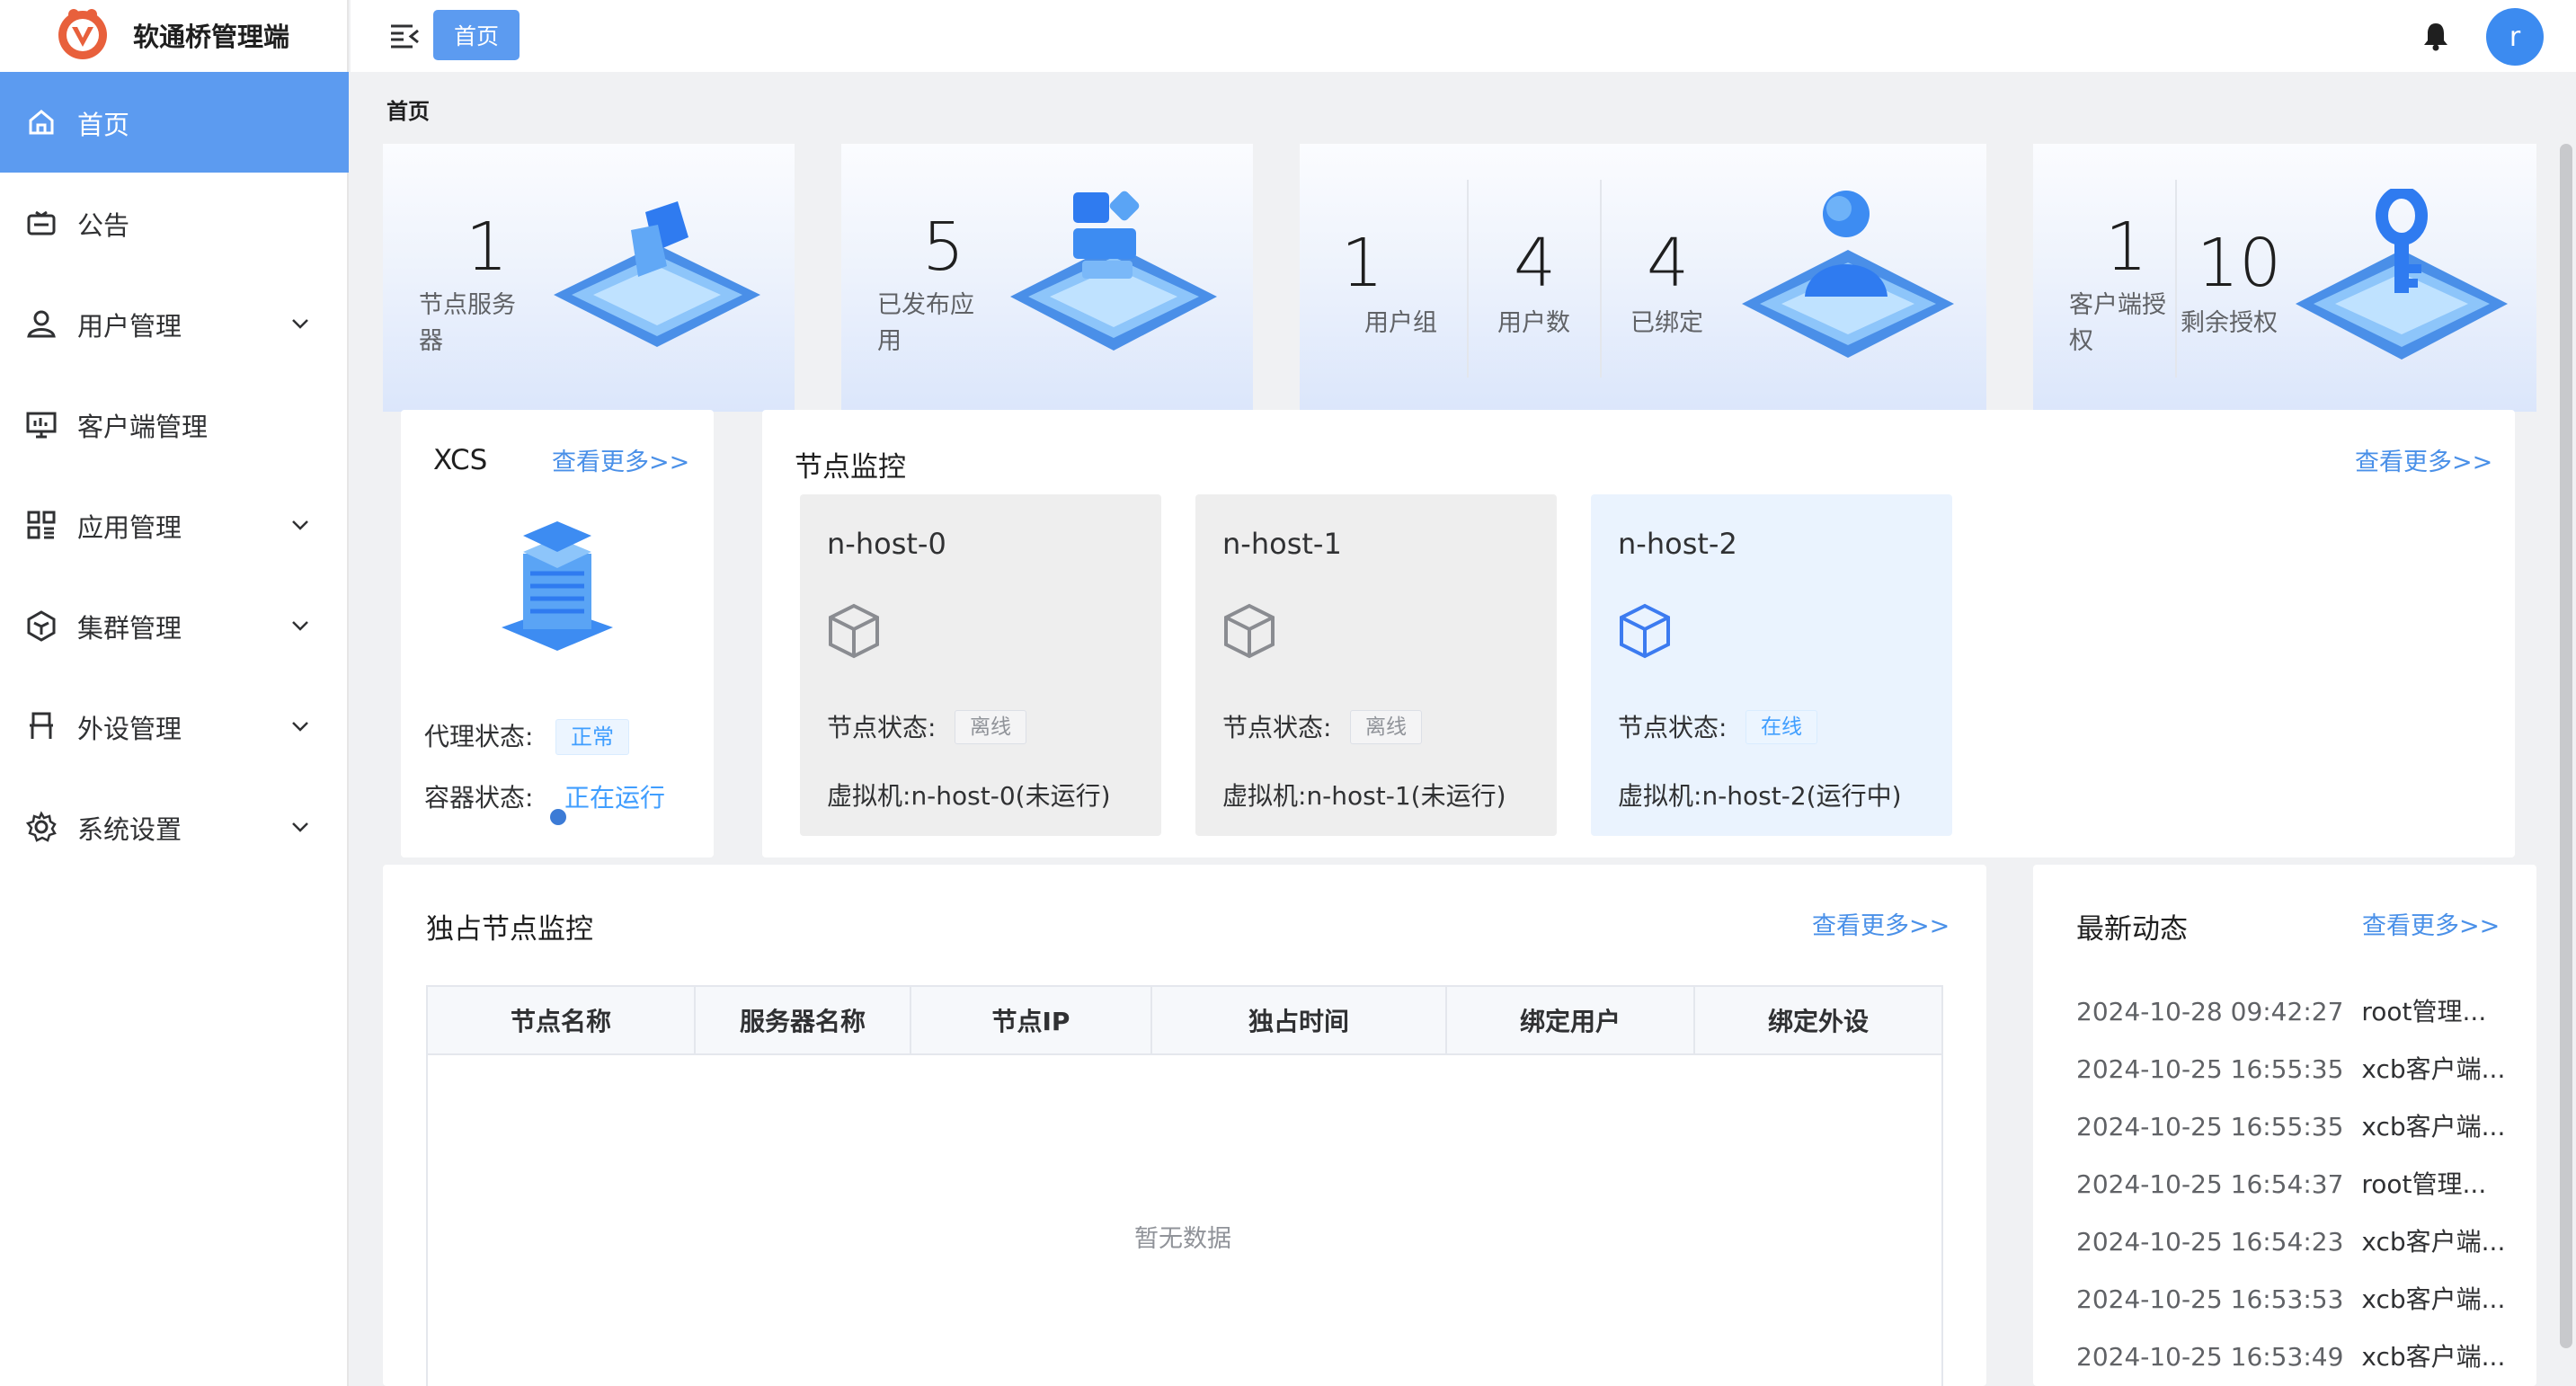 The height and width of the screenshot is (1386, 2576). What do you see at coordinates (1031, 1020) in the screenshot?
I see `column-header: 节点IP` at bounding box center [1031, 1020].